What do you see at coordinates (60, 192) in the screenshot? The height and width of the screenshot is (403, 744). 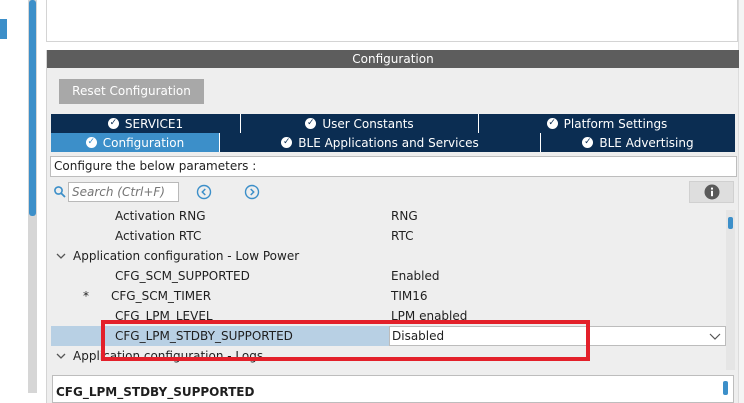 I see `search-icon` at bounding box center [60, 192].